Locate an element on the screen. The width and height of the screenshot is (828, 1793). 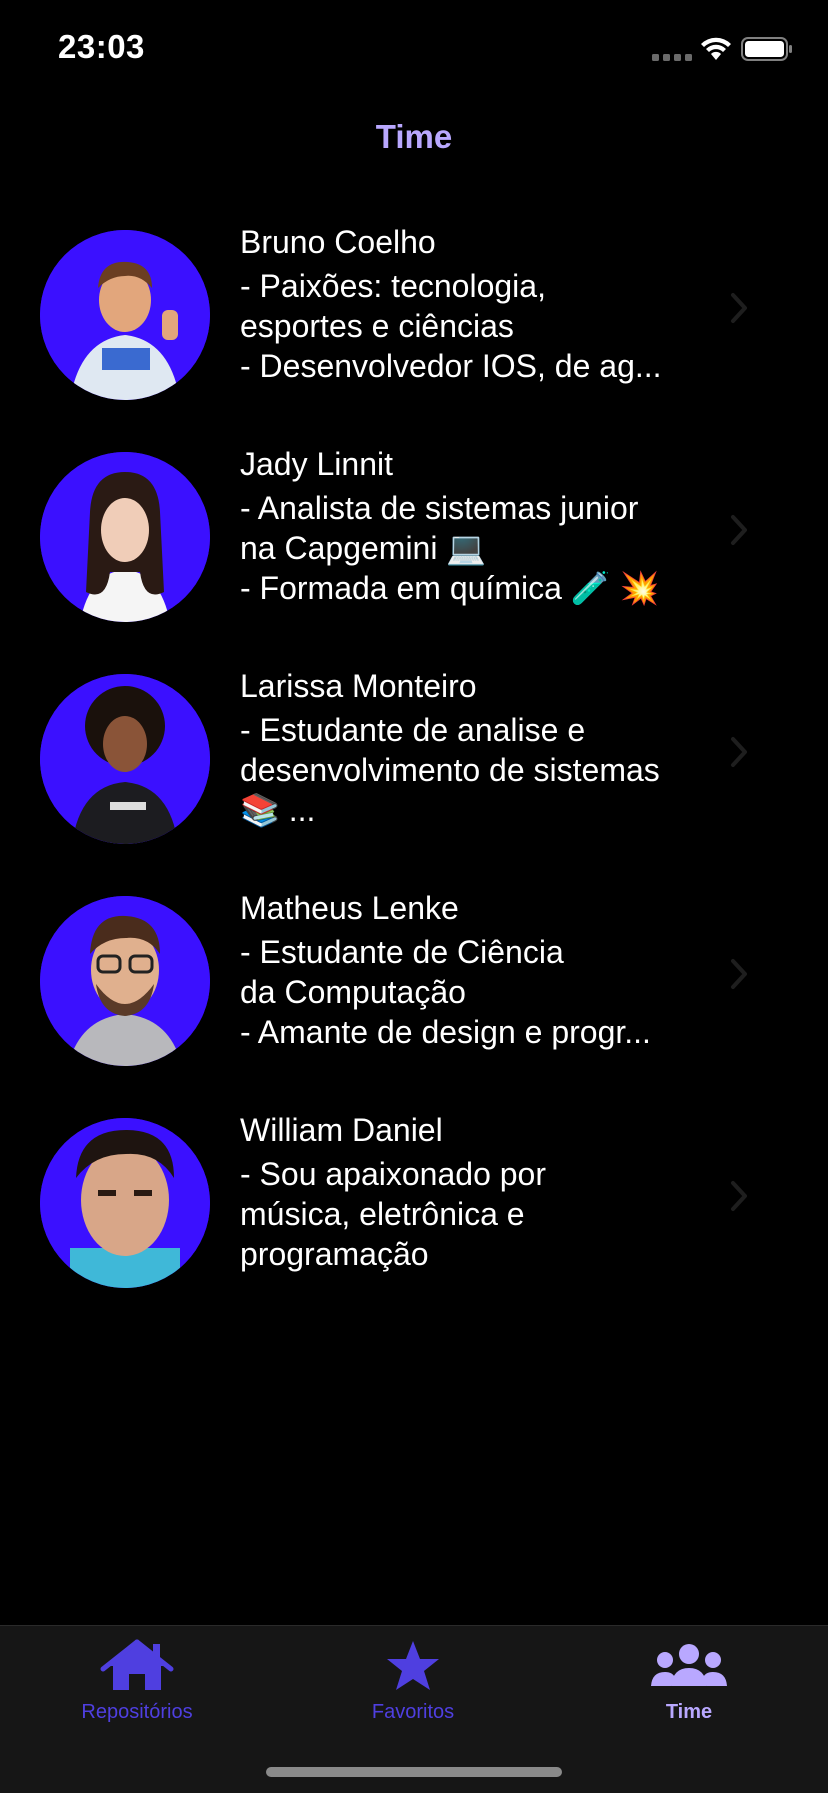
tab-label: Time is located at coordinates (689, 1712).